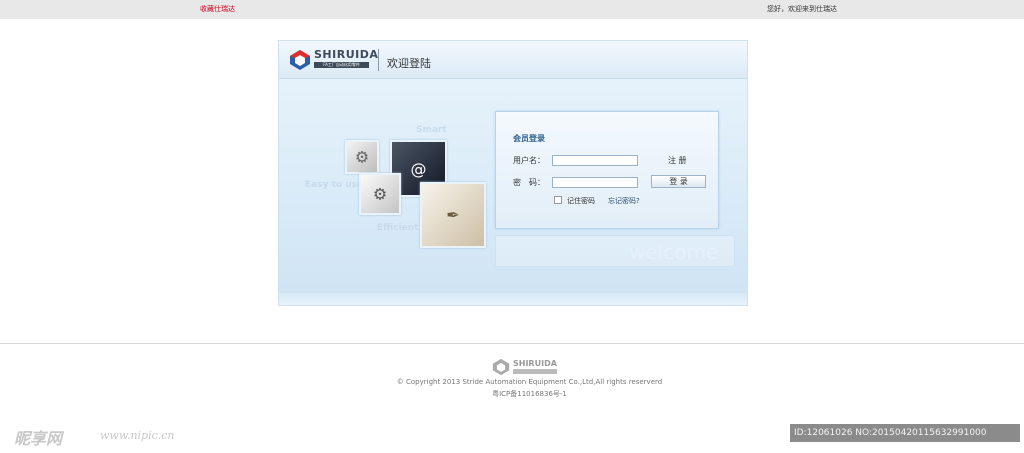 The height and width of the screenshot is (453, 1024). What do you see at coordinates (581, 201) in the screenshot?
I see `remember-label: 记住密码` at bounding box center [581, 201].